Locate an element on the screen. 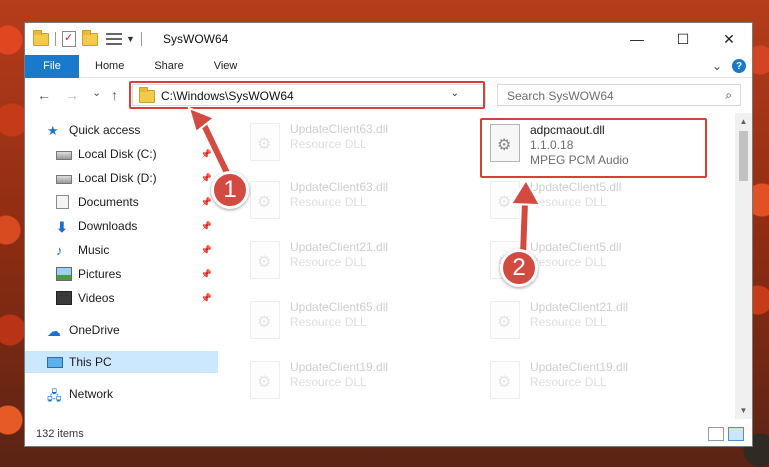 The image size is (769, 467). star-icon: ★ is located at coordinates (53, 130).